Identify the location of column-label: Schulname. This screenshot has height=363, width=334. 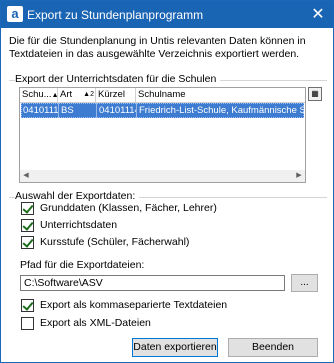
(162, 94).